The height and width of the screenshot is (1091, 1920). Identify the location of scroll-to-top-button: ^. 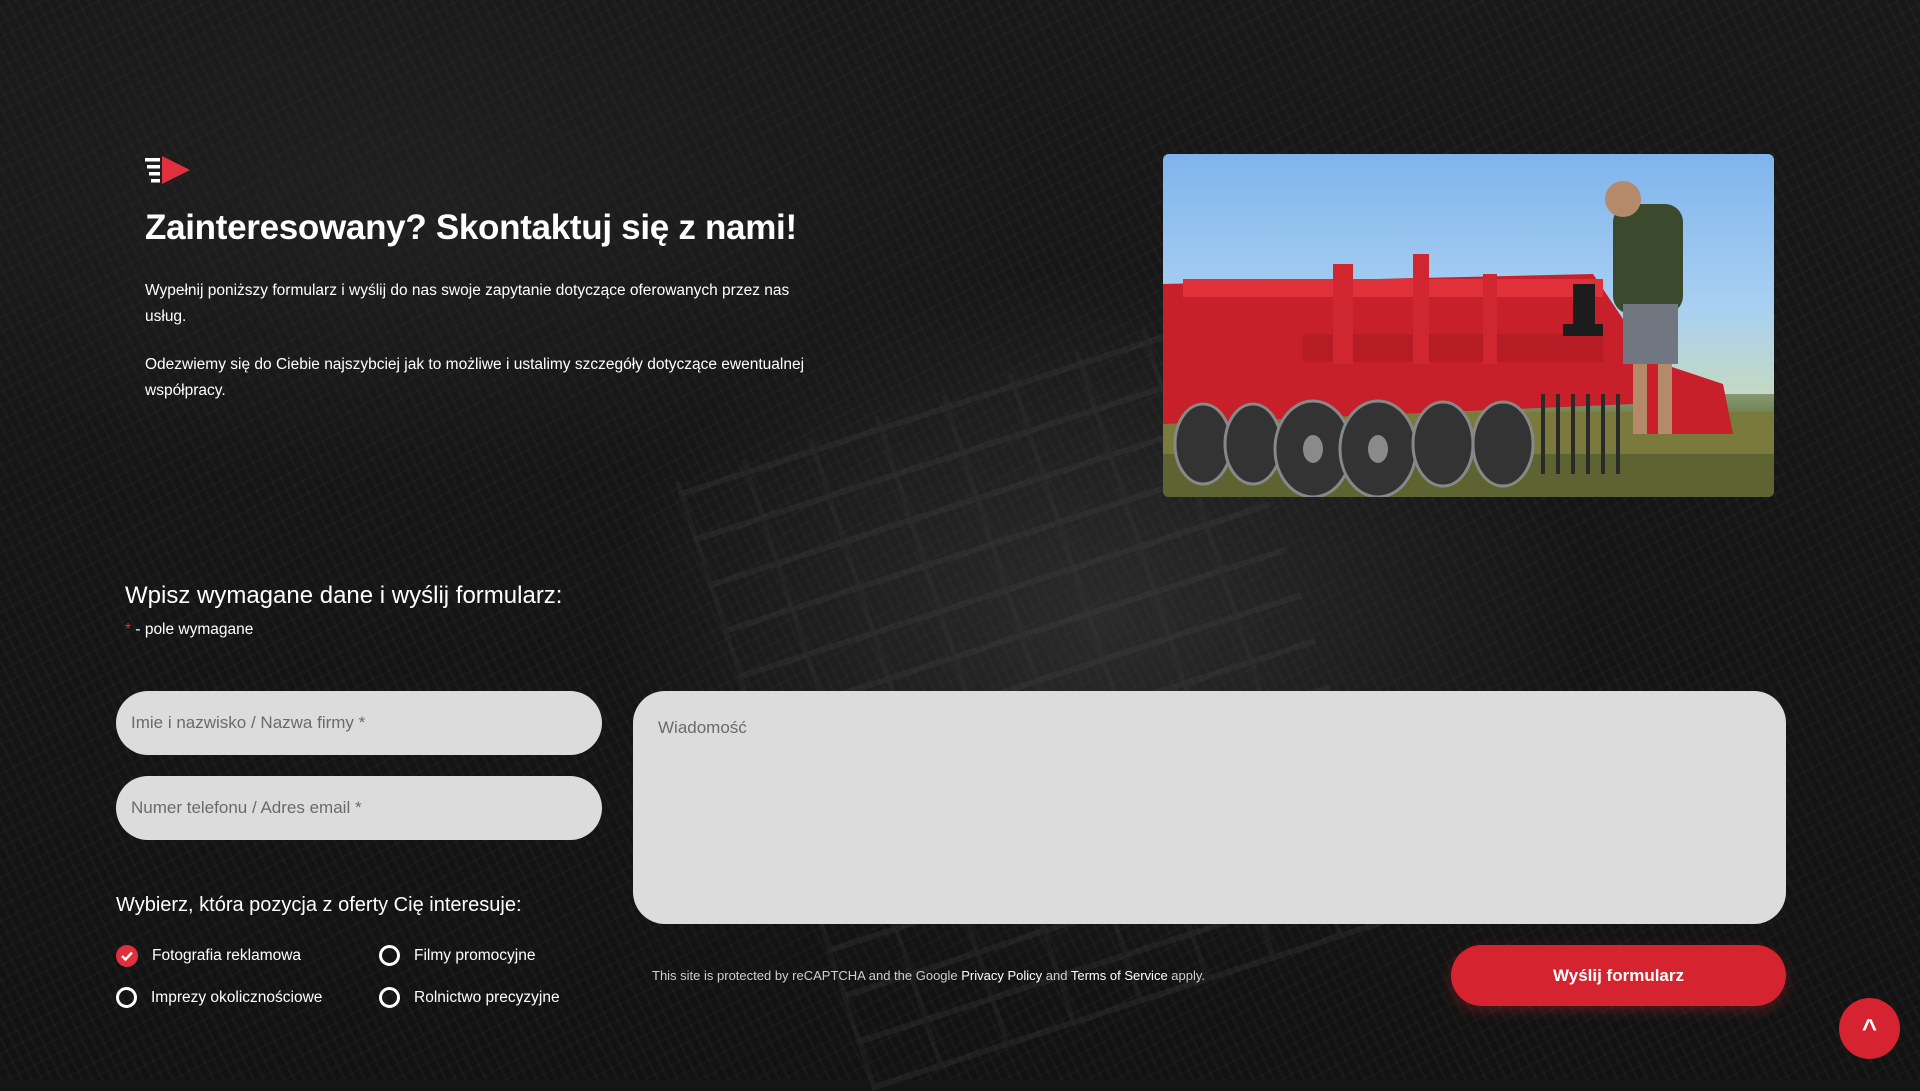
(1869, 1028).